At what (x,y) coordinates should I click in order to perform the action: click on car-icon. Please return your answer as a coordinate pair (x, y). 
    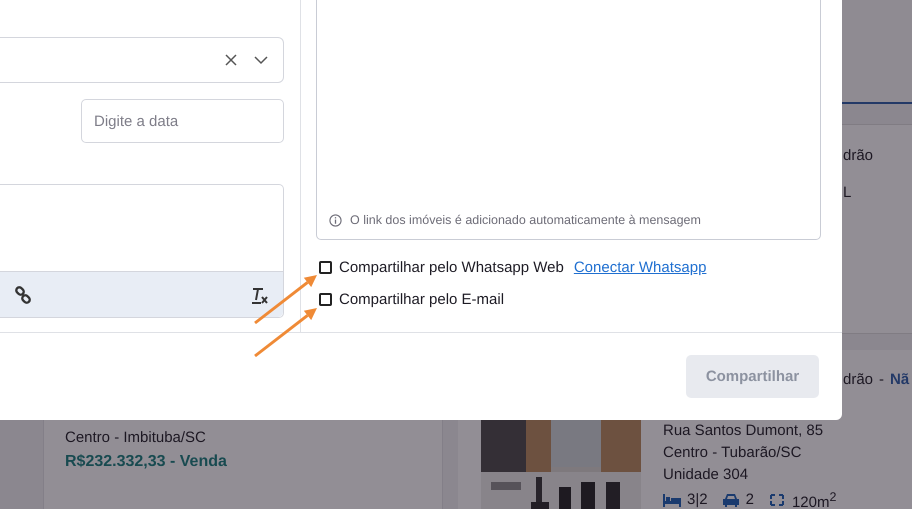
    Looking at the image, I should click on (731, 500).